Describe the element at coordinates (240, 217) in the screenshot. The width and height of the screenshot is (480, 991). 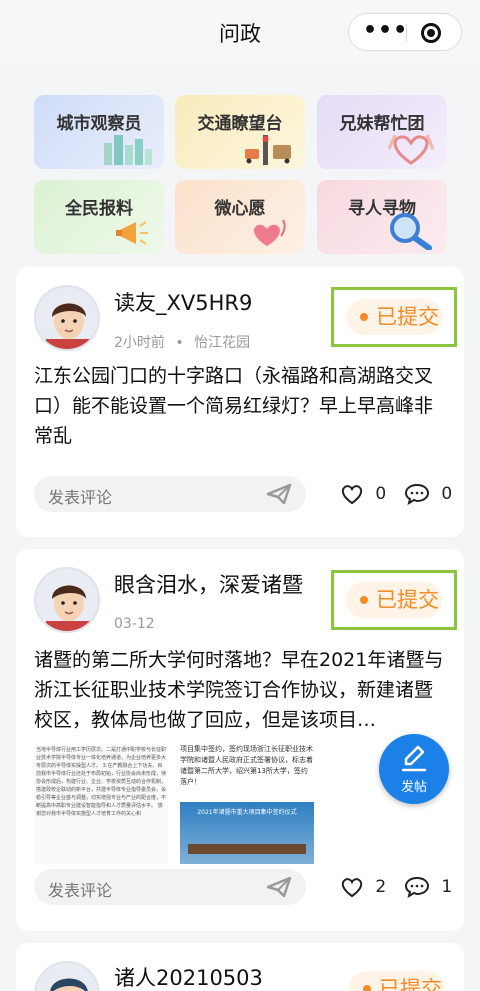
I see `category-tile-wish: 微心愿` at that location.